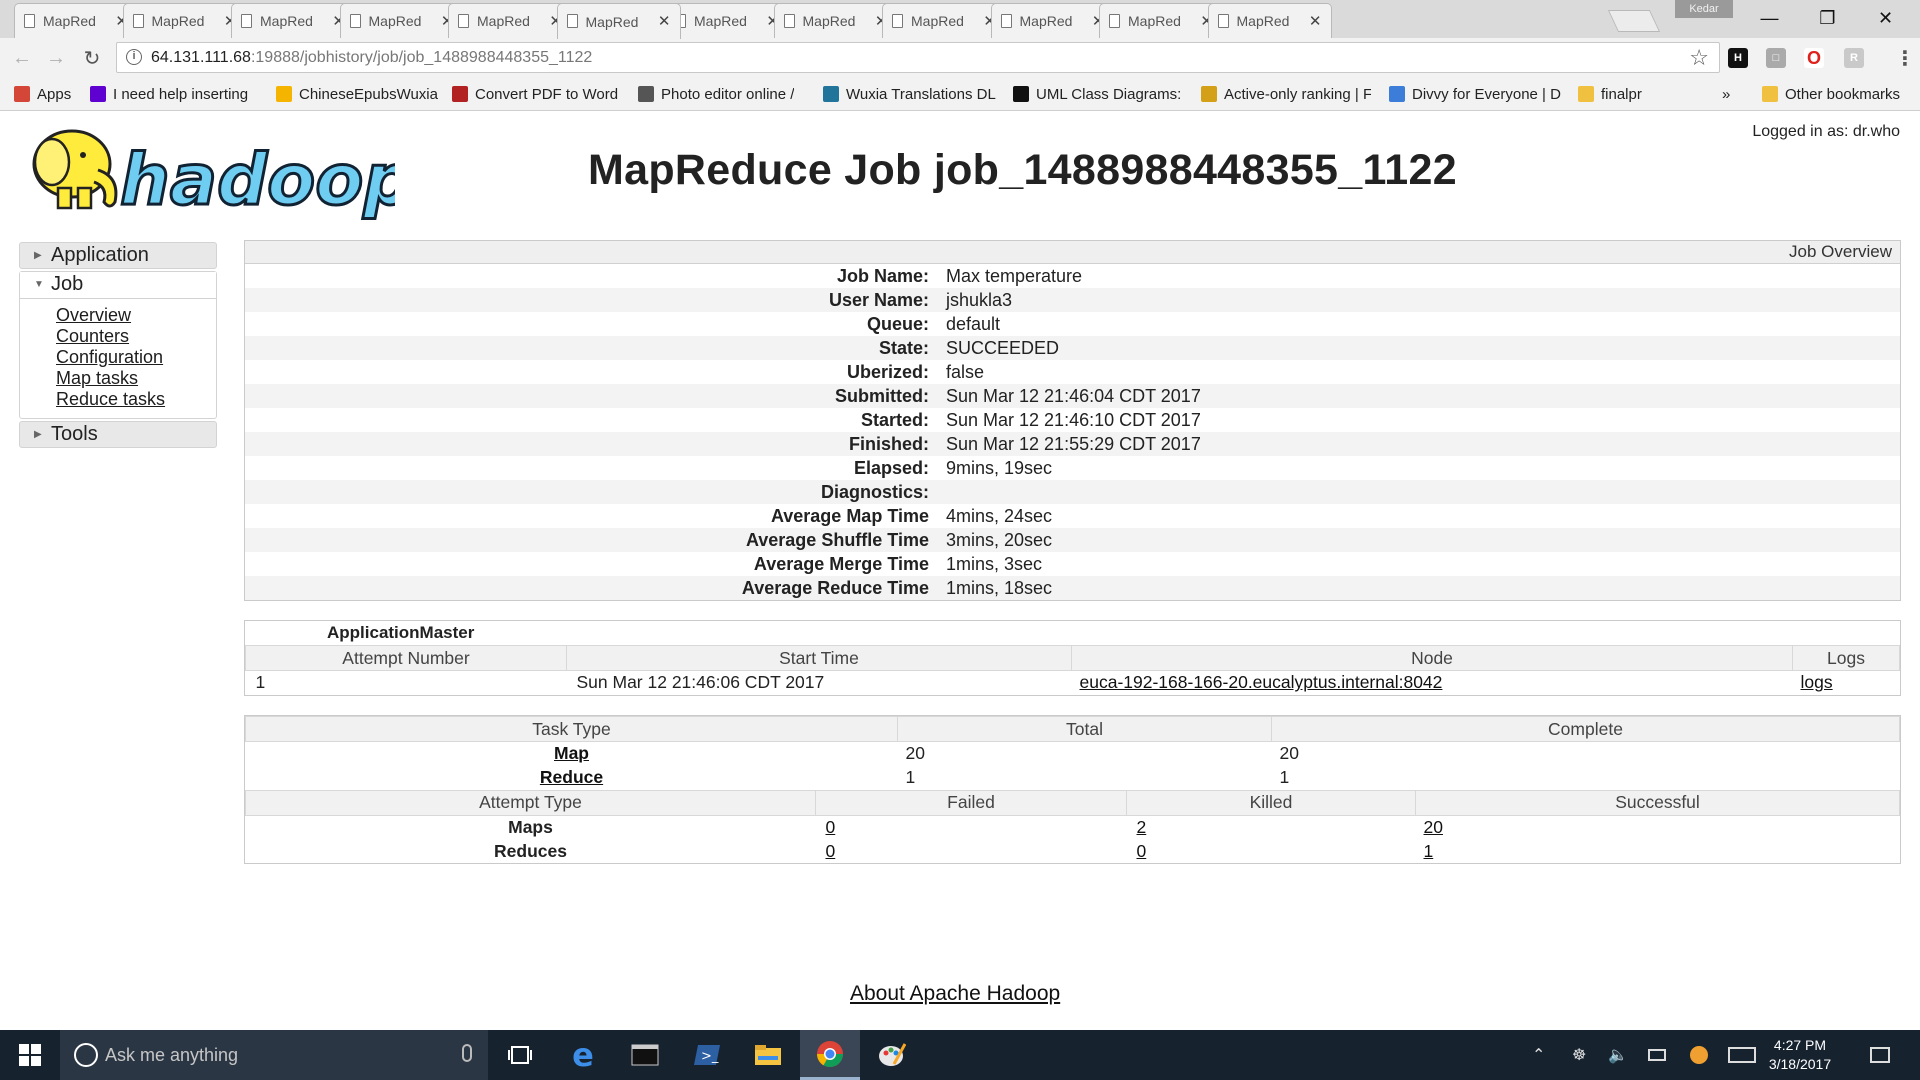 This screenshot has height=1080, width=1920. What do you see at coordinates (1699, 58) in the screenshot?
I see `bookmark-star-icon: ☆` at bounding box center [1699, 58].